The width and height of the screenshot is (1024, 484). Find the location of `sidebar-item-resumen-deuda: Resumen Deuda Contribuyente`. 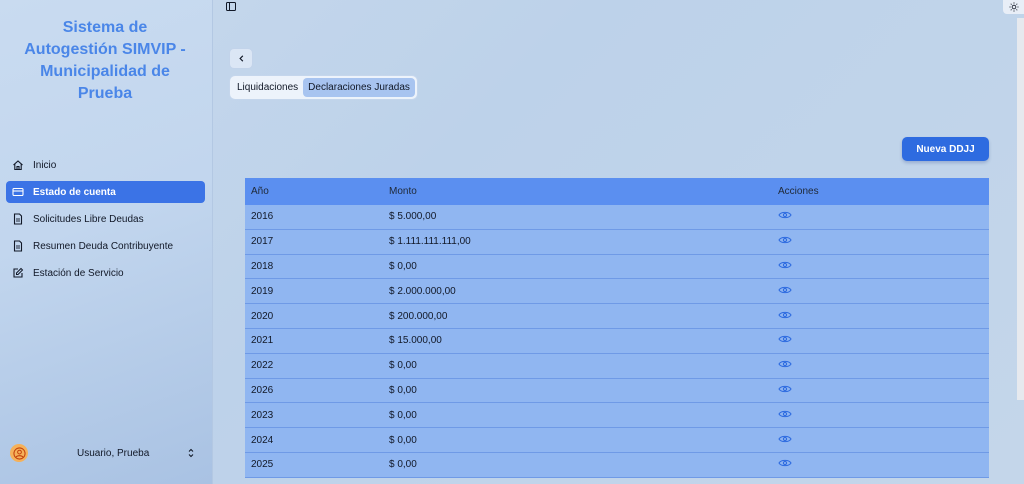

sidebar-item-resumen-deuda: Resumen Deuda Contribuyente is located at coordinates (105, 246).